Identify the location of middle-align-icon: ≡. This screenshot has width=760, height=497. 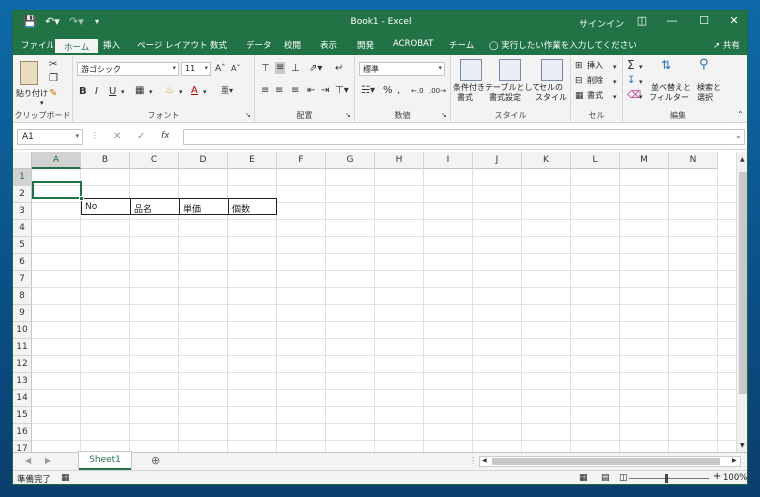
(280, 68).